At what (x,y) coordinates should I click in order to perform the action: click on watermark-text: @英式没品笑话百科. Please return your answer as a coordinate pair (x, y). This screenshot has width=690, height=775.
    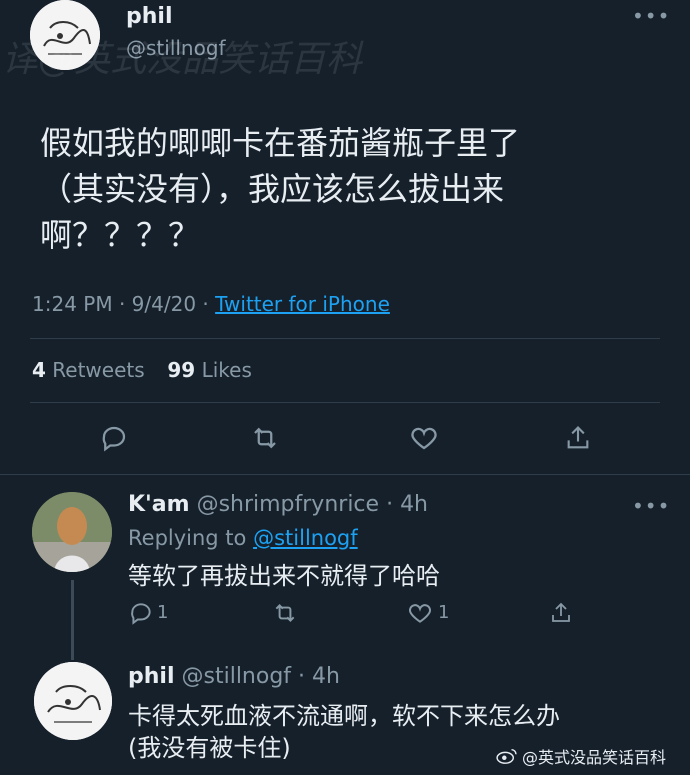
    Looking at the image, I should click on (594, 757).